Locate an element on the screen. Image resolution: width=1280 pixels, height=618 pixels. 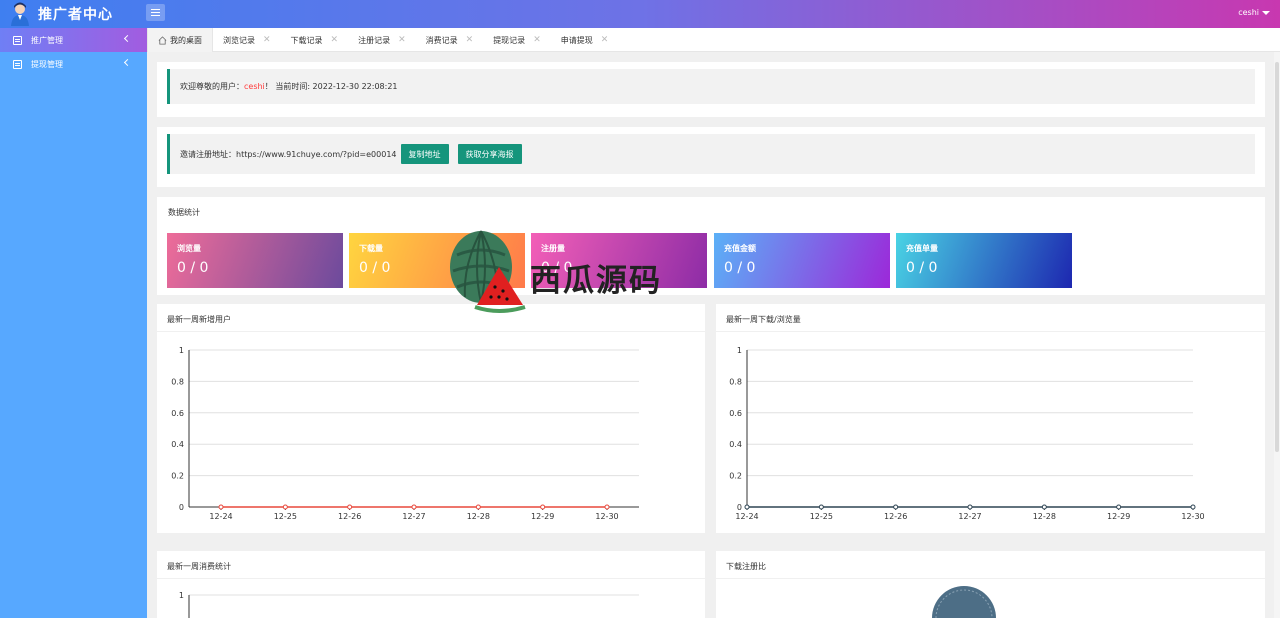
tab-consumption-records: 消费记录 ✕ is located at coordinates (450, 40).